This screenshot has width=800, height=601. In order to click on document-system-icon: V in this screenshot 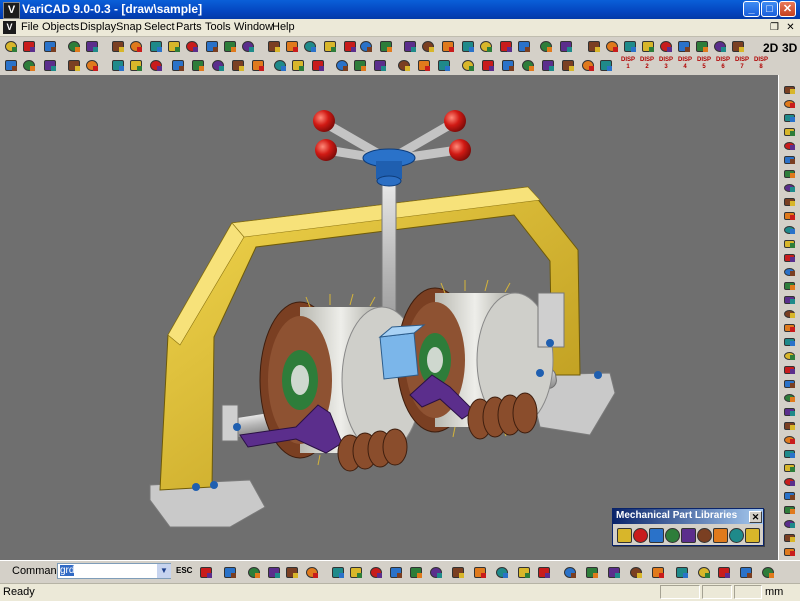, I will do `click(9, 27)`.